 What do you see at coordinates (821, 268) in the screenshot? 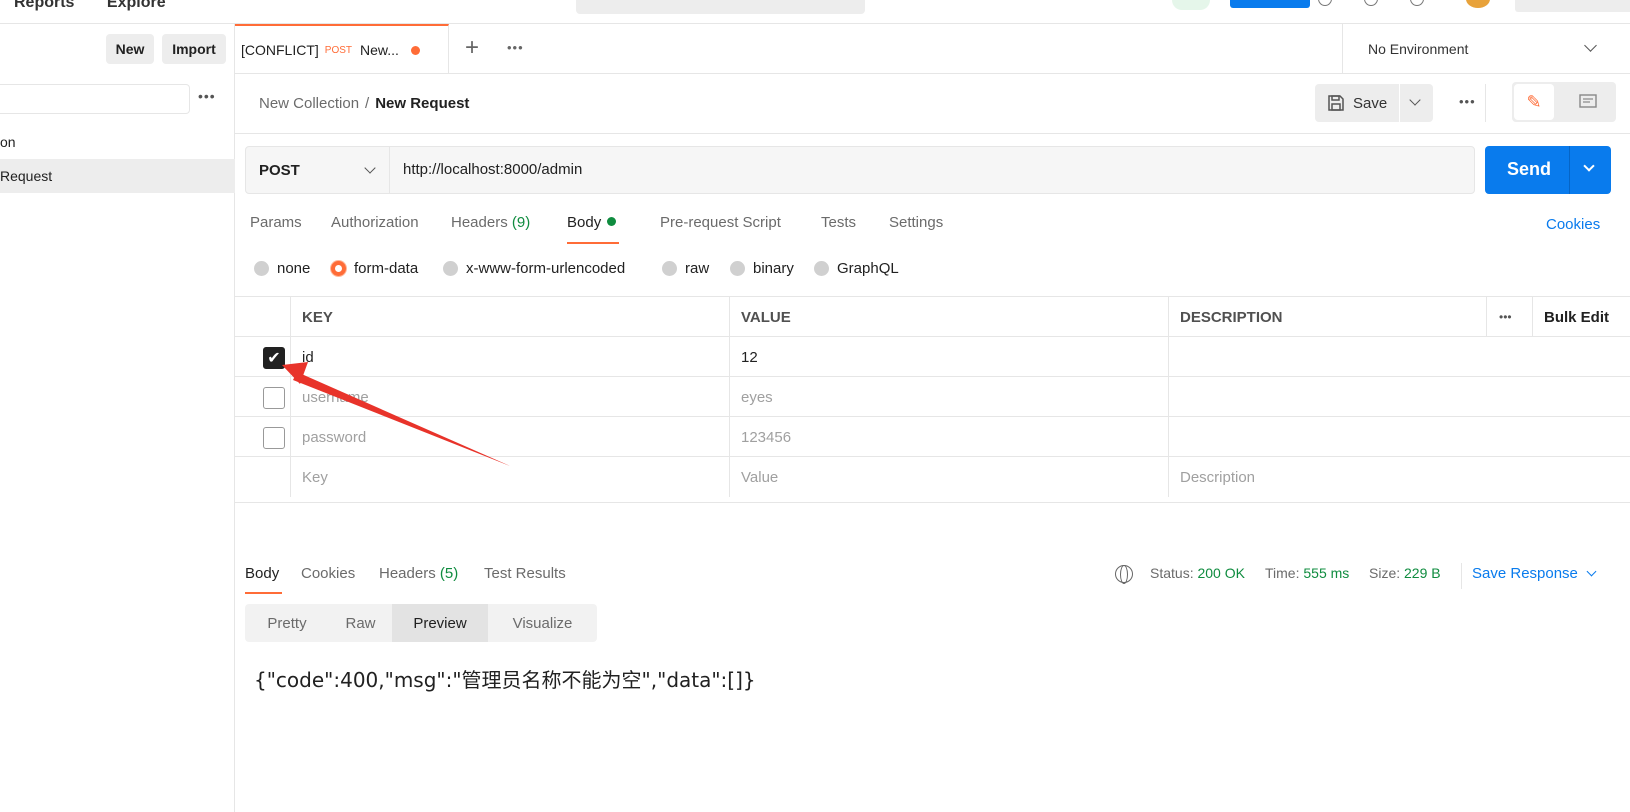
I see `radio-icon` at bounding box center [821, 268].